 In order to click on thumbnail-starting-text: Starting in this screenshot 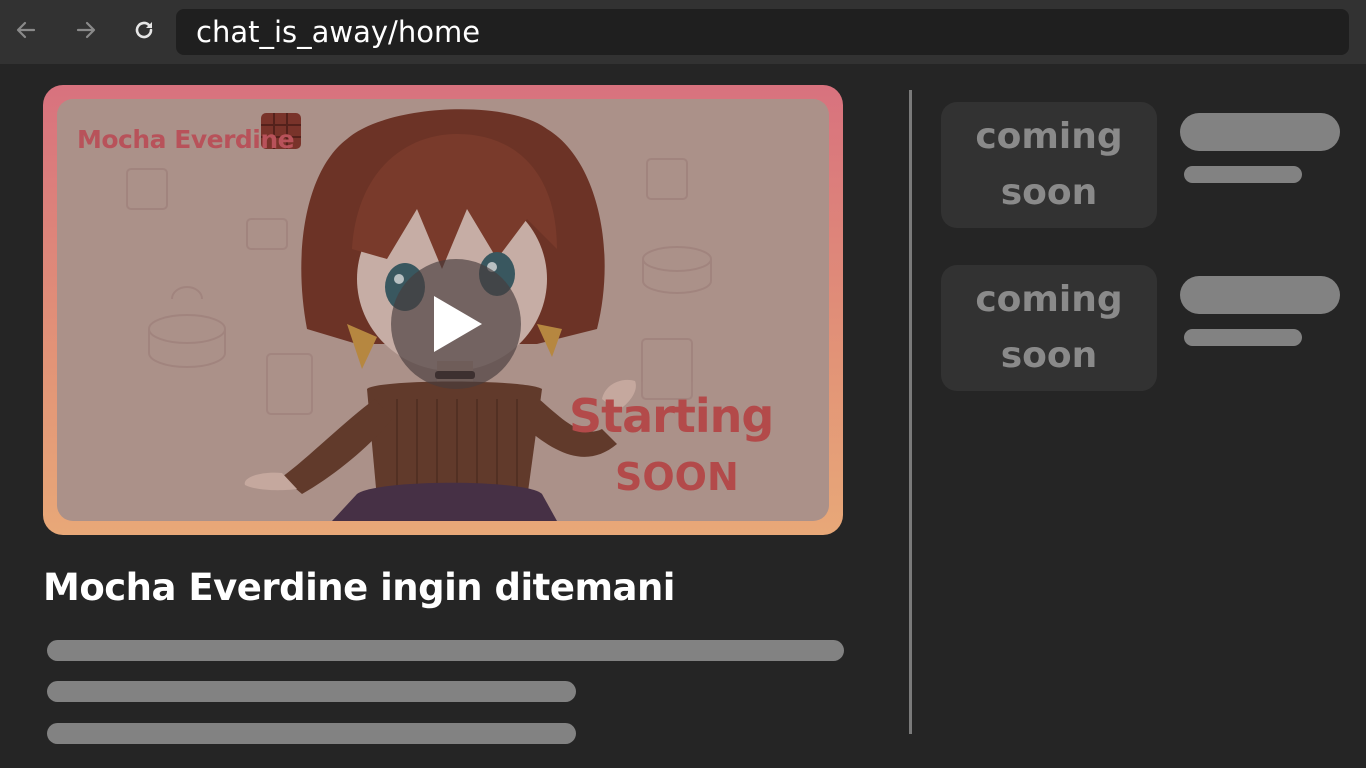, I will do `click(671, 416)`.